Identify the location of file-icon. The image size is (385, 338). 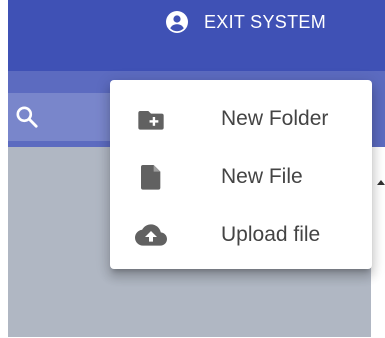
(151, 177).